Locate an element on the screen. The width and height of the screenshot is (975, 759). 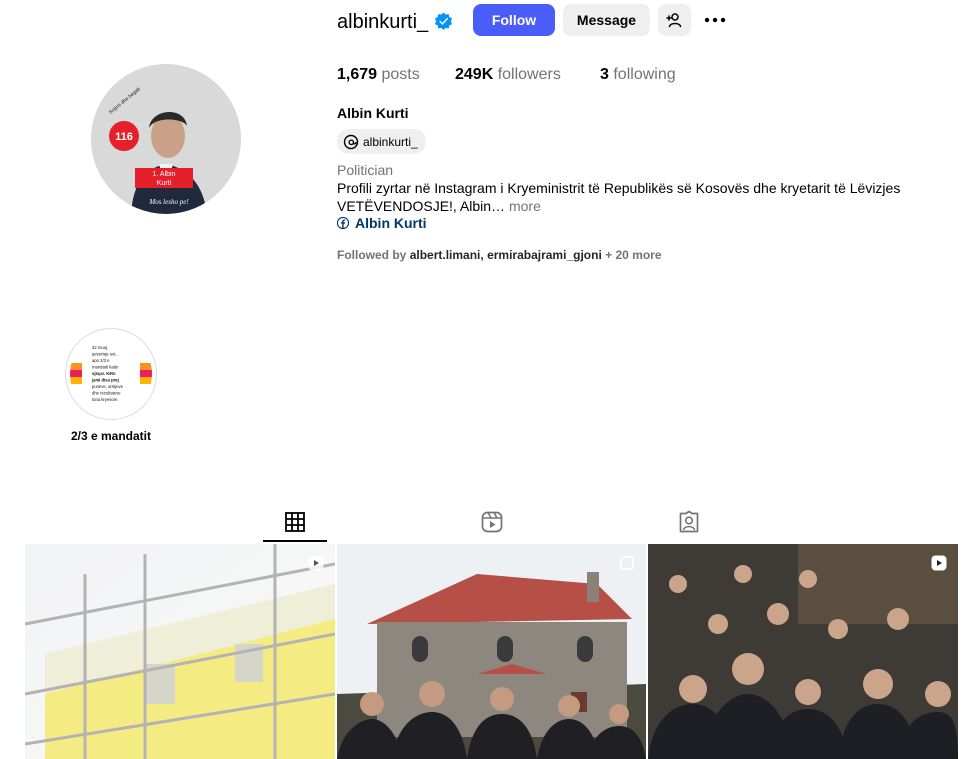
highlight-cover-line: janë disa prej is located at coordinates (105, 380).